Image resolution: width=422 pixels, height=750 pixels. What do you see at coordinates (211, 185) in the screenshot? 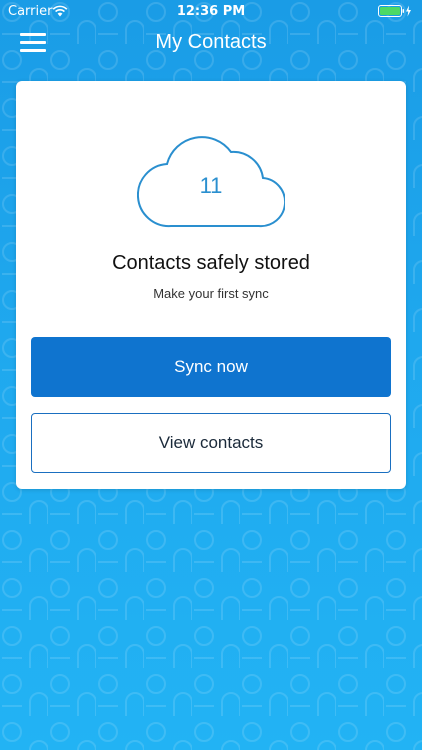
I see `contact-count: 11` at bounding box center [211, 185].